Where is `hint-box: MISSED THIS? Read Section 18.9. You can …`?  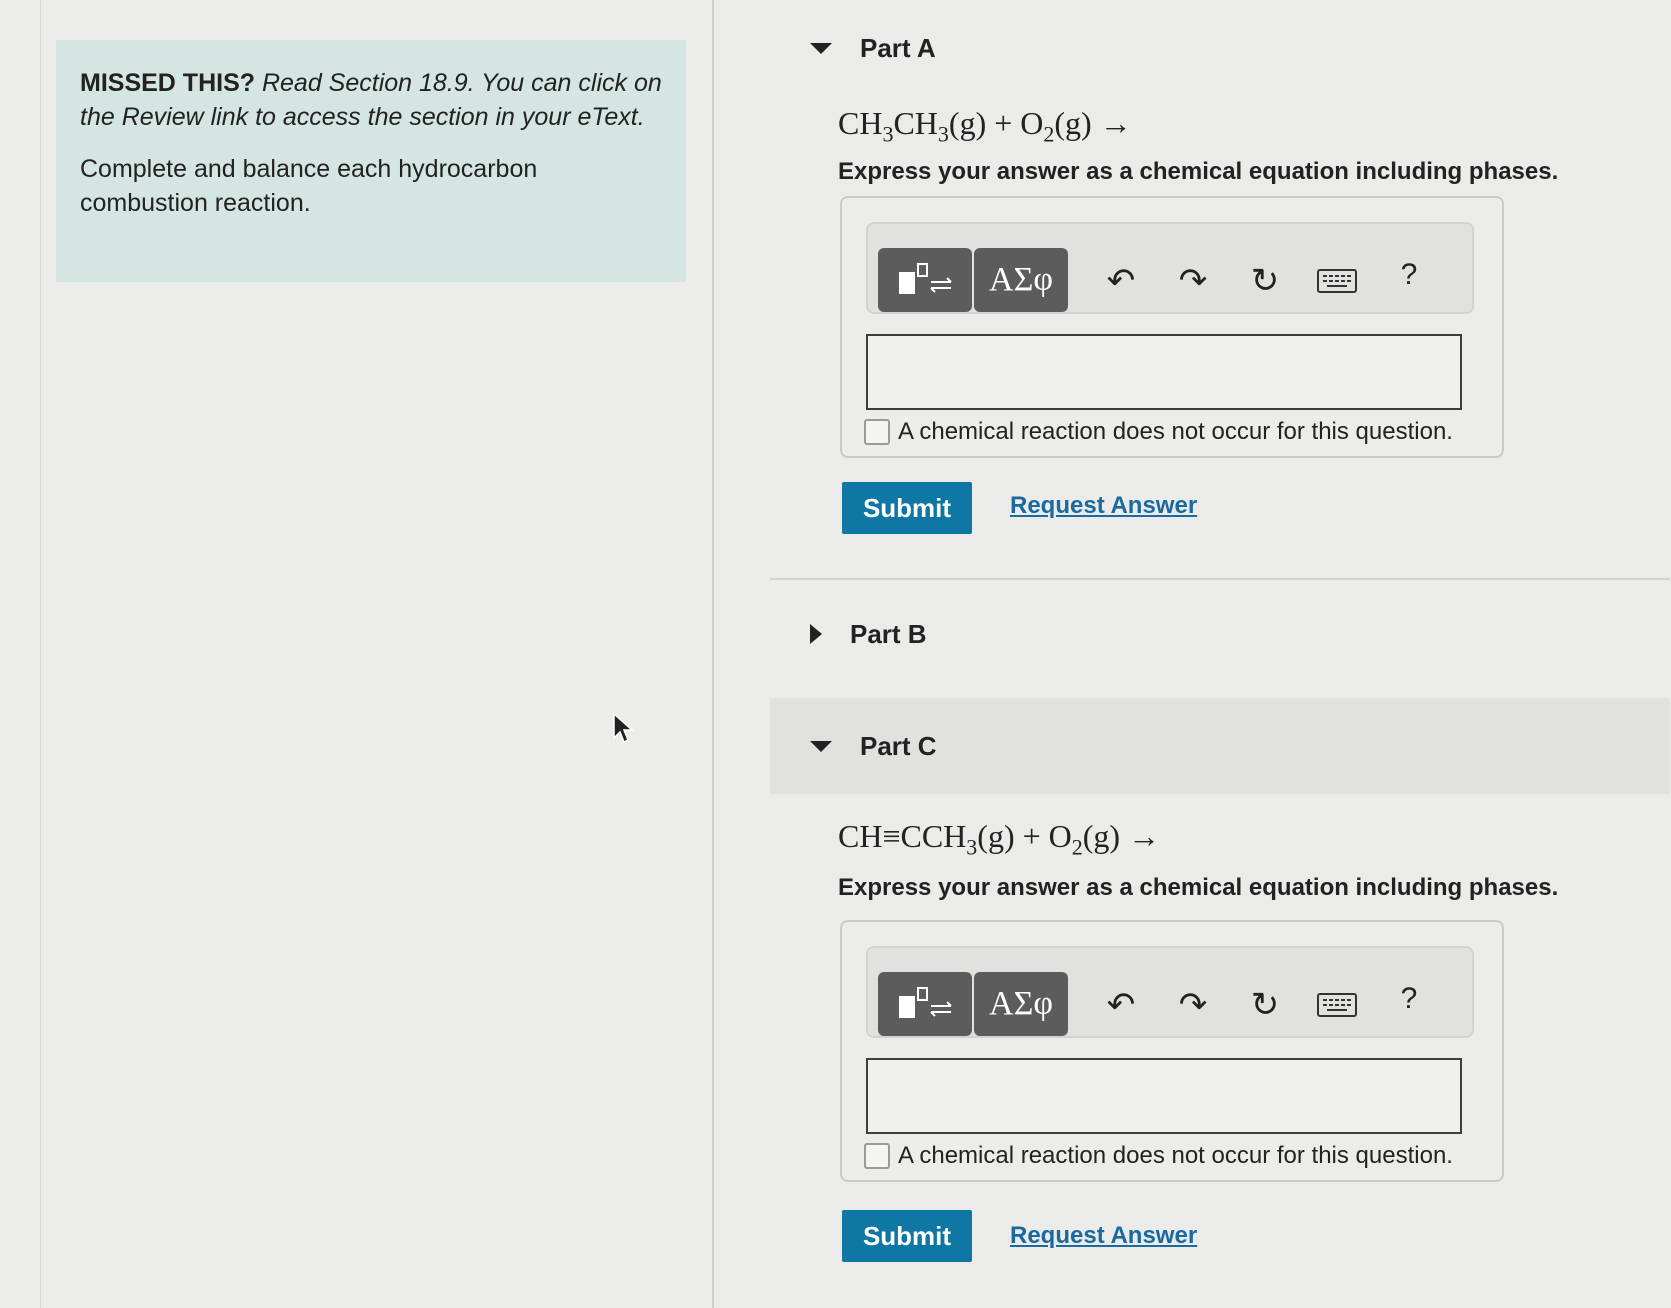 hint-box: MISSED THIS? Read Section 18.9. You can … is located at coordinates (371, 161).